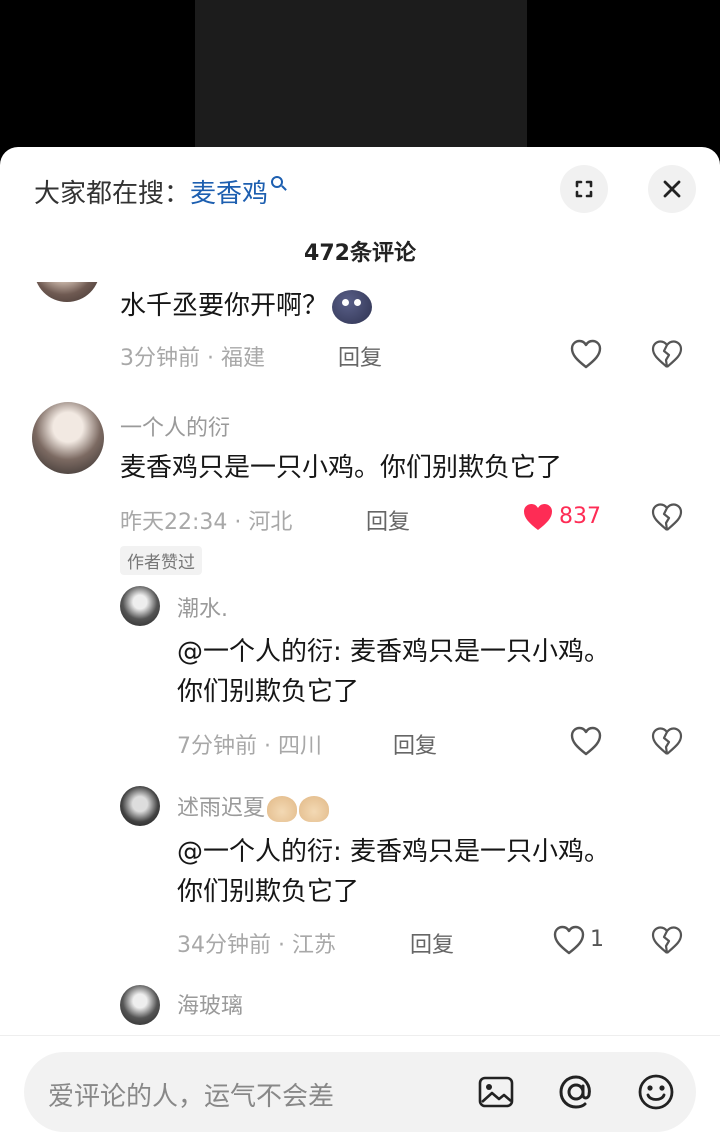  I want to click on commenter-name: 一个人的衍, so click(175, 426).